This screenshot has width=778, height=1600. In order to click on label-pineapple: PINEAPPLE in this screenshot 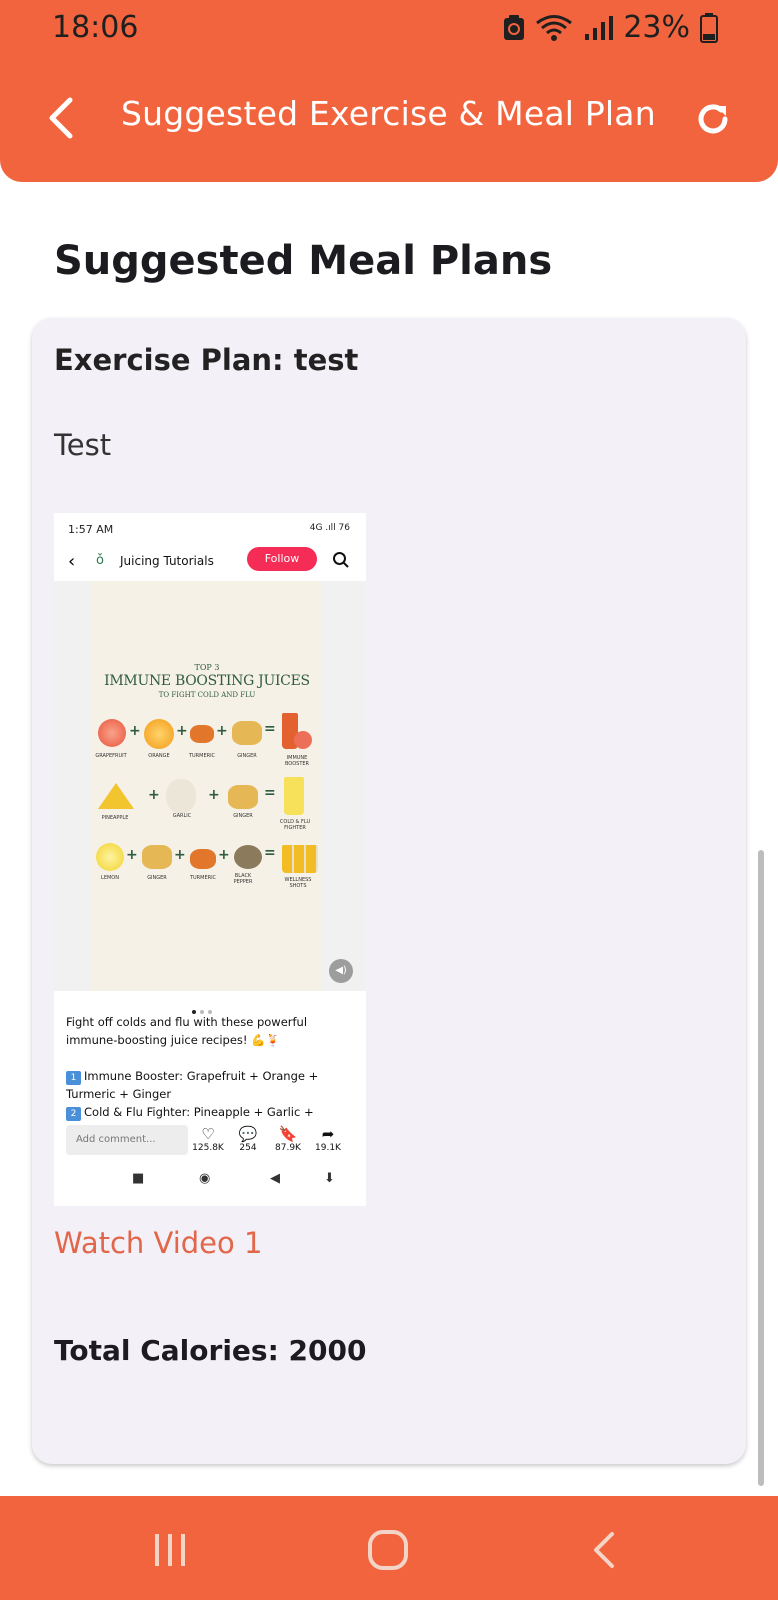, I will do `click(115, 818)`.